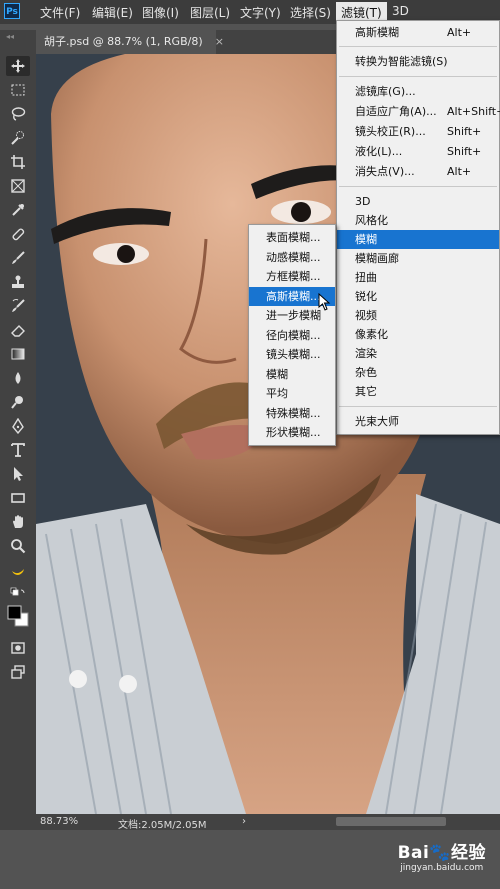 This screenshot has height=889, width=500. Describe the element at coordinates (160, 12) in the screenshot. I see `menu-image: 图像(I)` at that location.